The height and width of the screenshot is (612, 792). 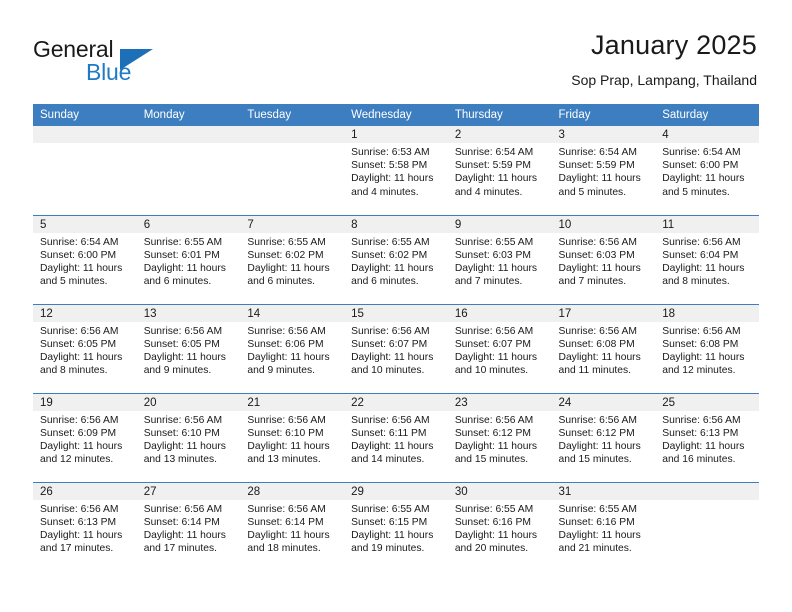 I want to click on day-number: 21, so click(x=292, y=402).